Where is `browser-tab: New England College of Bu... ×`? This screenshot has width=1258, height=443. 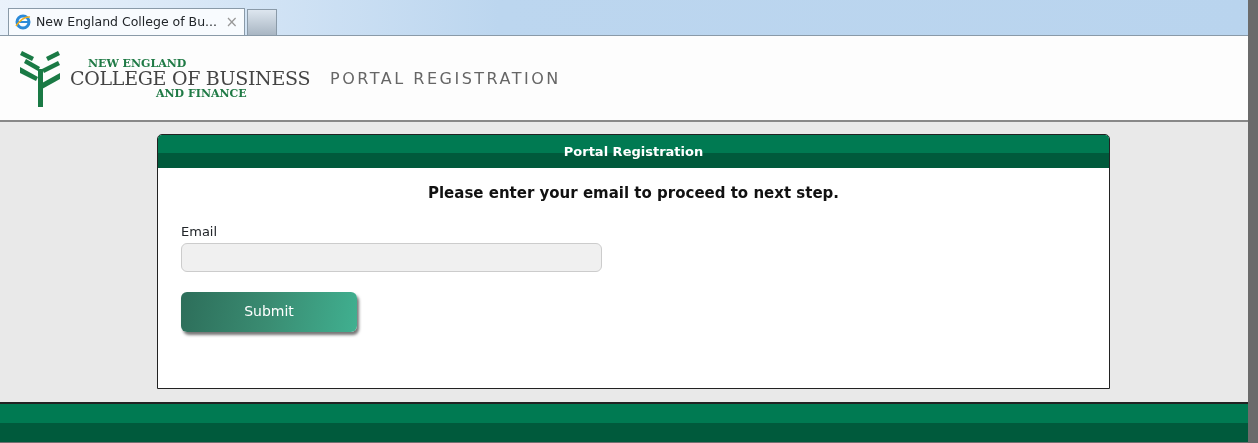
browser-tab: New England College of Bu... × is located at coordinates (126, 21).